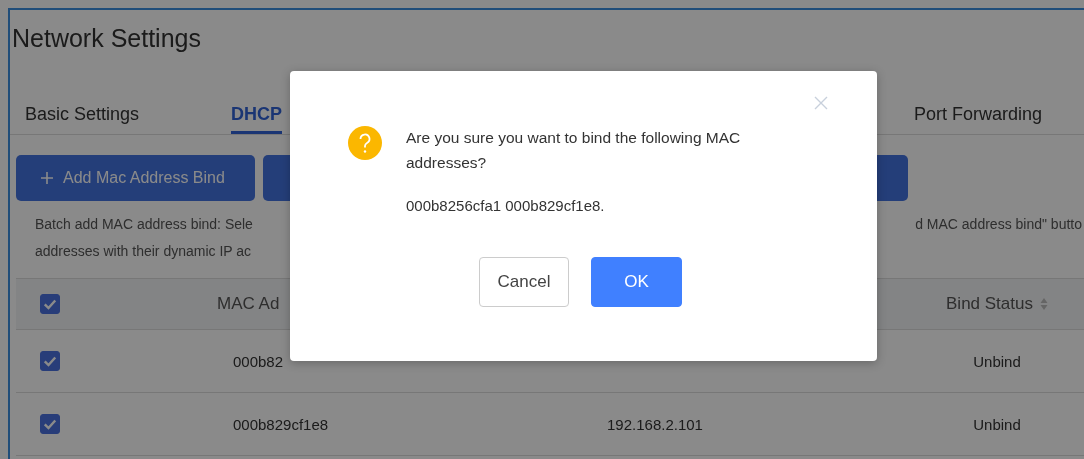 The height and width of the screenshot is (459, 1084). Describe the element at coordinates (365, 143) in the screenshot. I see `question-icon` at that location.